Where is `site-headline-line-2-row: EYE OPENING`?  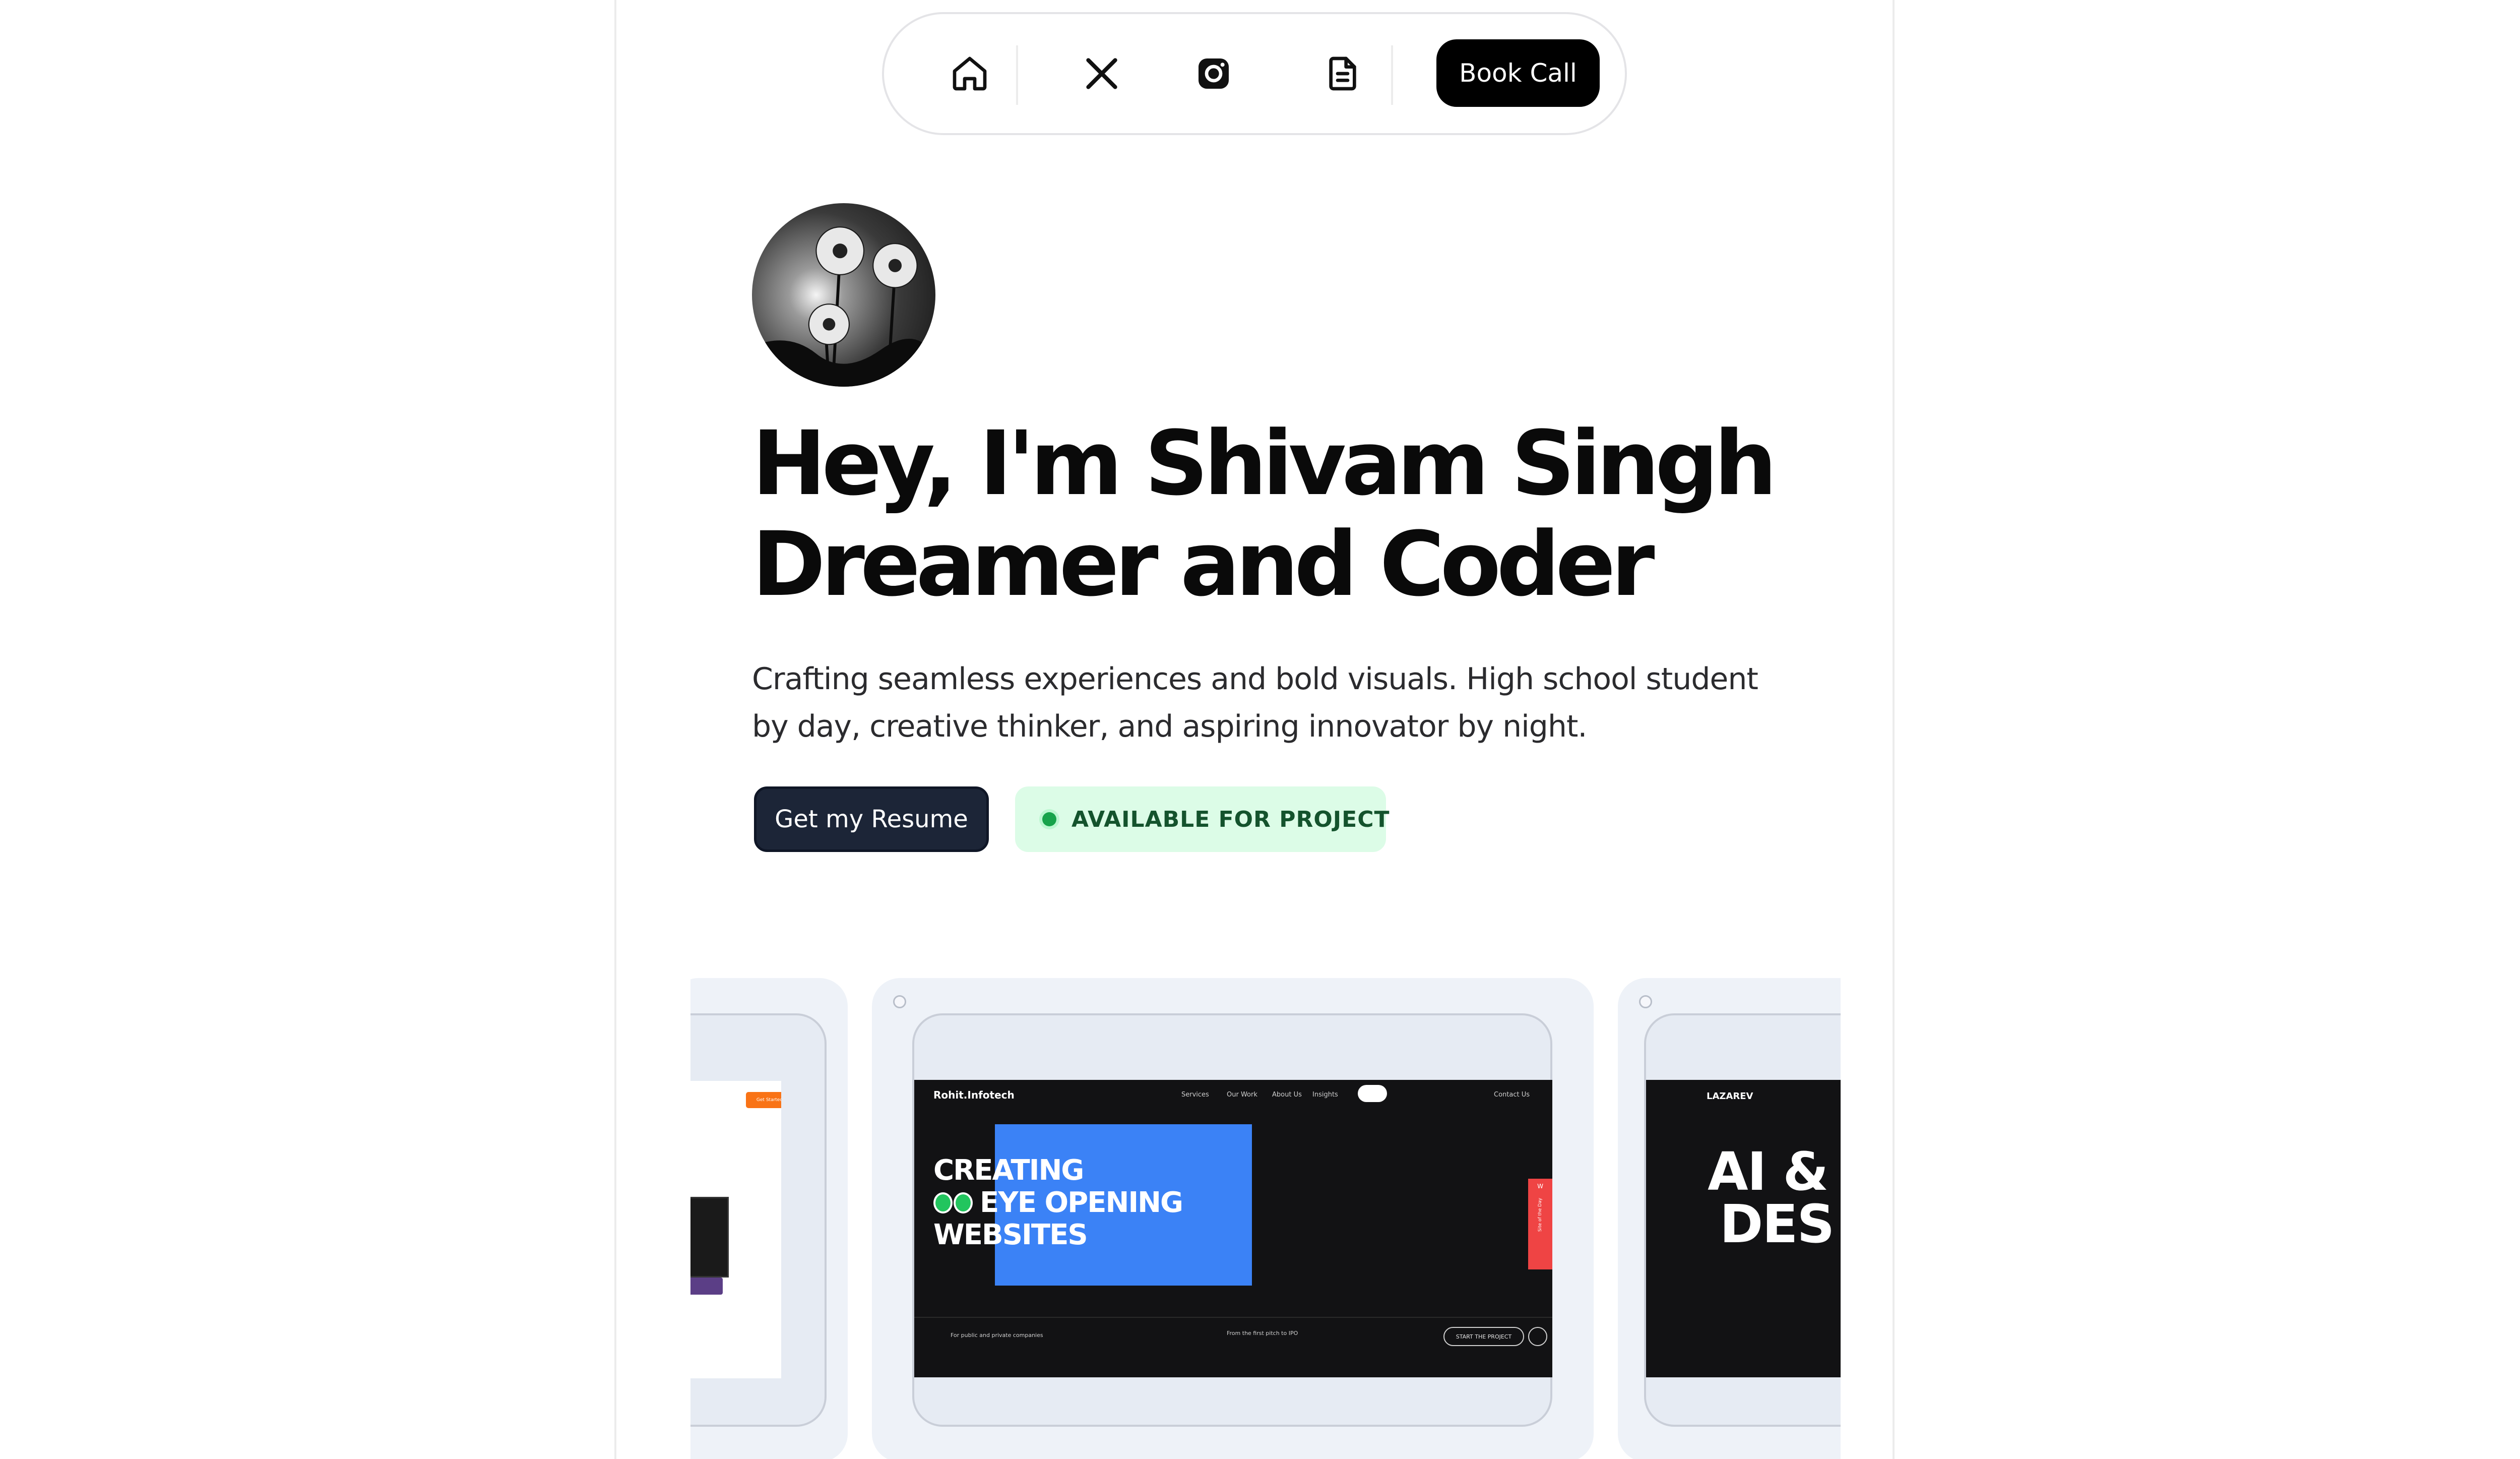 site-headline-line-2-row: EYE OPENING is located at coordinates (1058, 1202).